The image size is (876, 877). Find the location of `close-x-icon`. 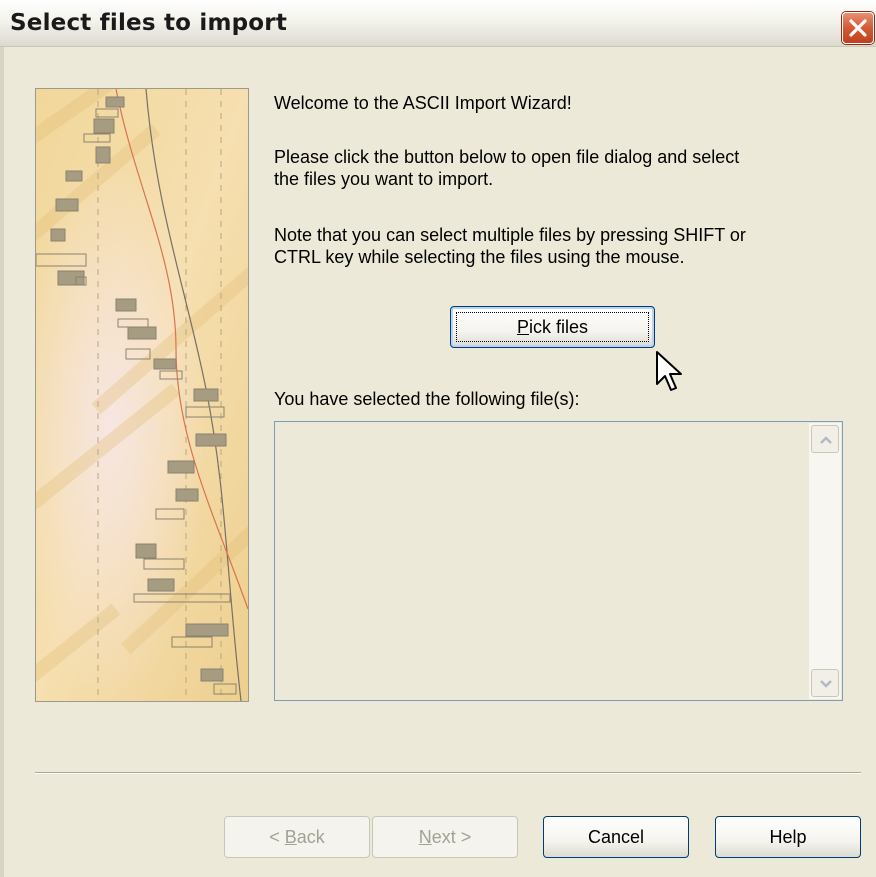

close-x-icon is located at coordinates (858, 28).